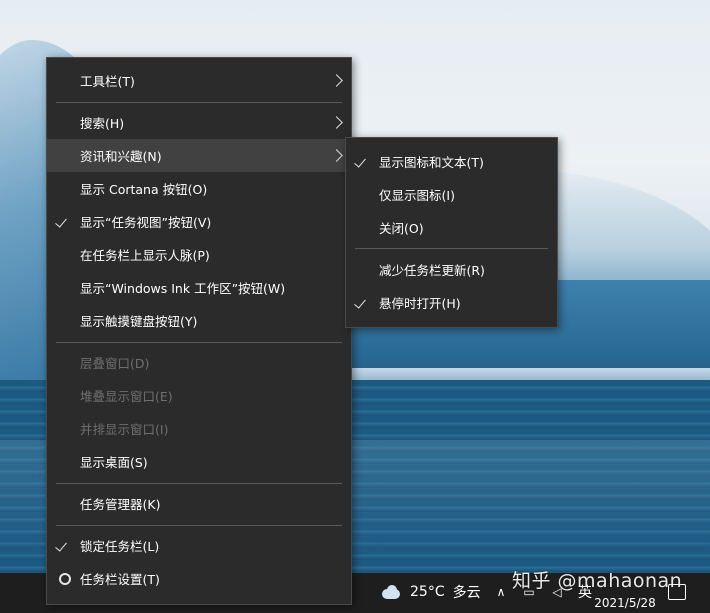  I want to click on menu-item-show-cortana: 显示 Cortana 按钮(O), so click(199, 188).